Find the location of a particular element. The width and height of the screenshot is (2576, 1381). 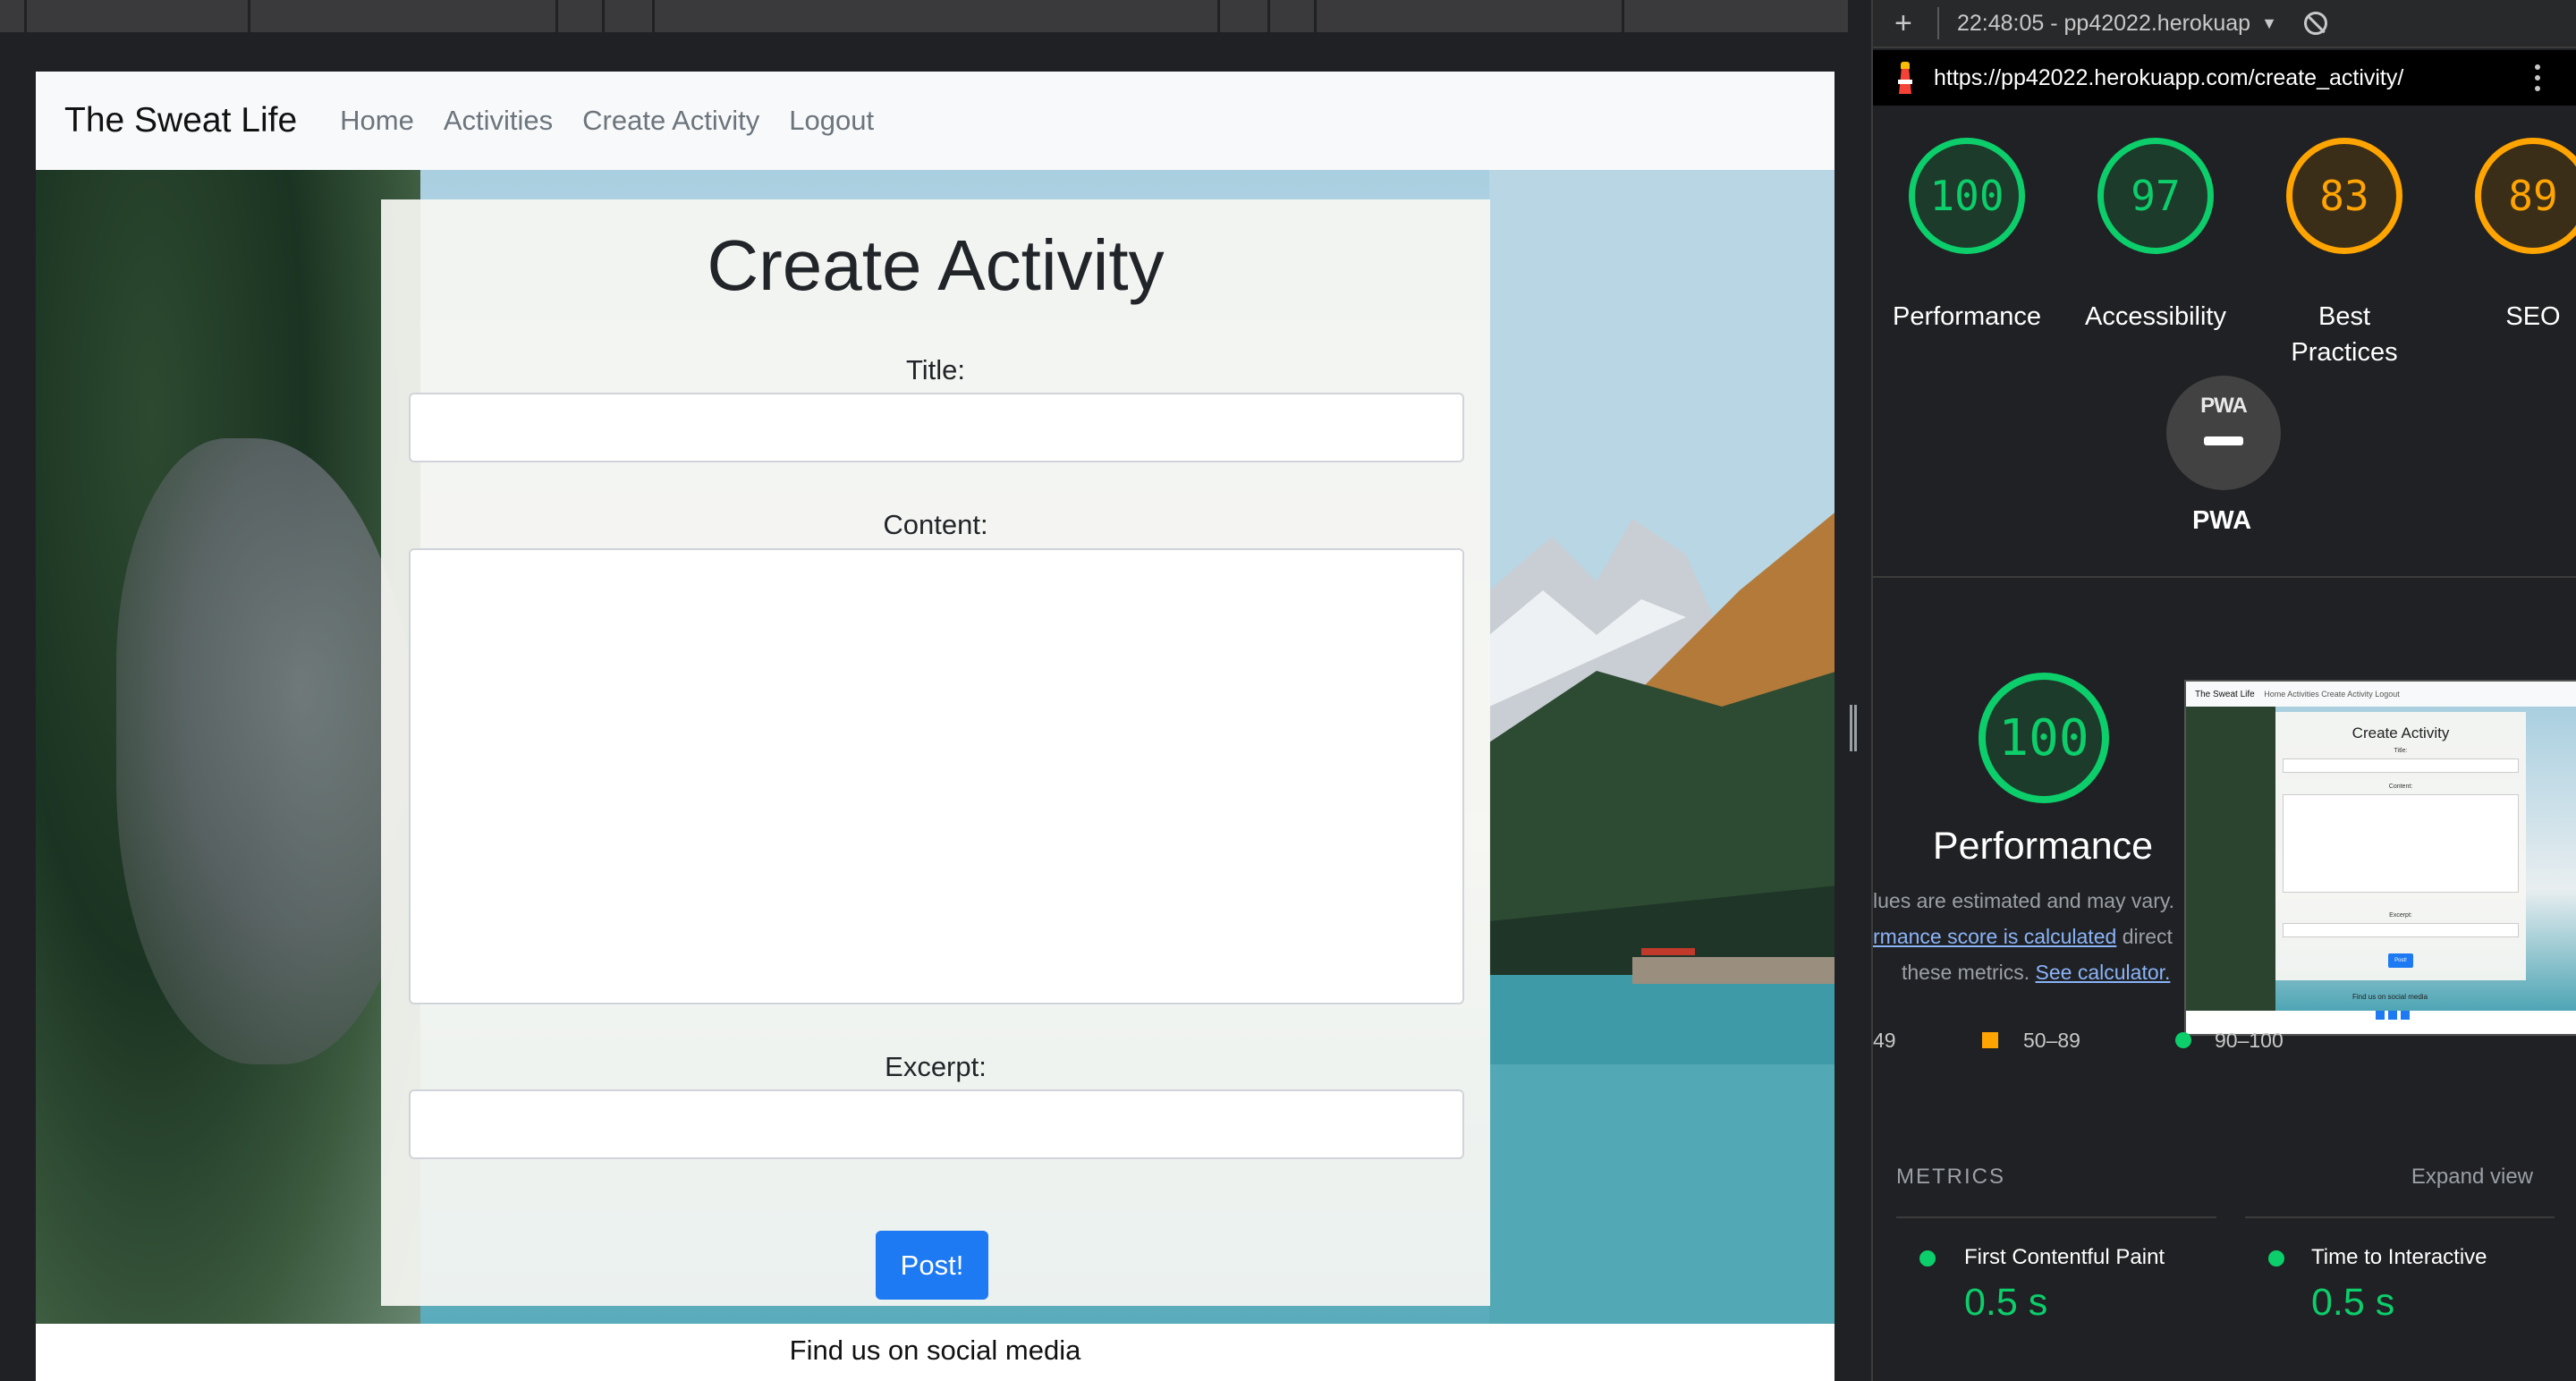

metric-tti-value: 0.5 s is located at coordinates (2353, 1302).